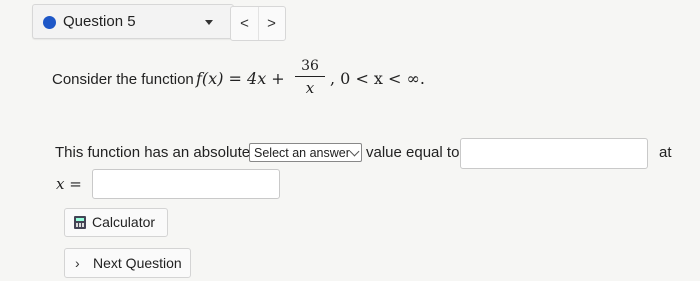  What do you see at coordinates (240, 78) in the screenshot?
I see `function-expression: f(x) = 4x +` at bounding box center [240, 78].